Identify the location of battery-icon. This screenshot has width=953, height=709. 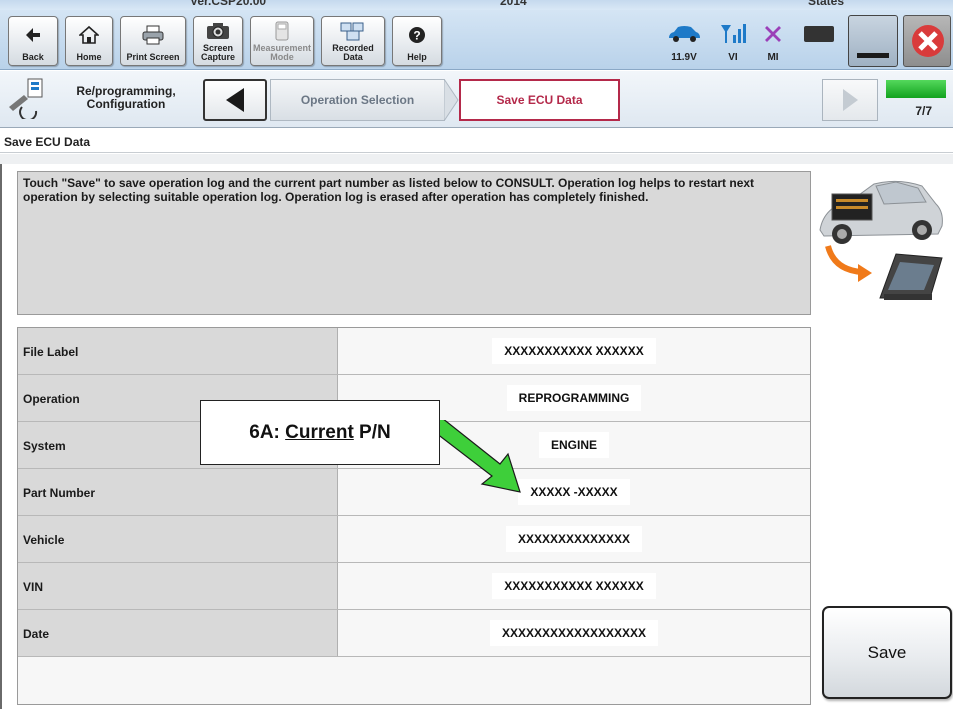
(819, 34).